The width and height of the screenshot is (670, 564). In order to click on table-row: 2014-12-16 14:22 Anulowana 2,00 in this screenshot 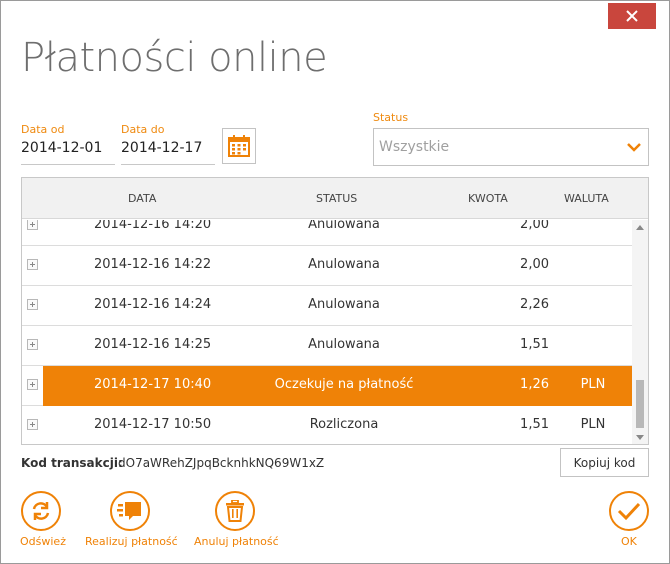, I will do `click(327, 266)`.